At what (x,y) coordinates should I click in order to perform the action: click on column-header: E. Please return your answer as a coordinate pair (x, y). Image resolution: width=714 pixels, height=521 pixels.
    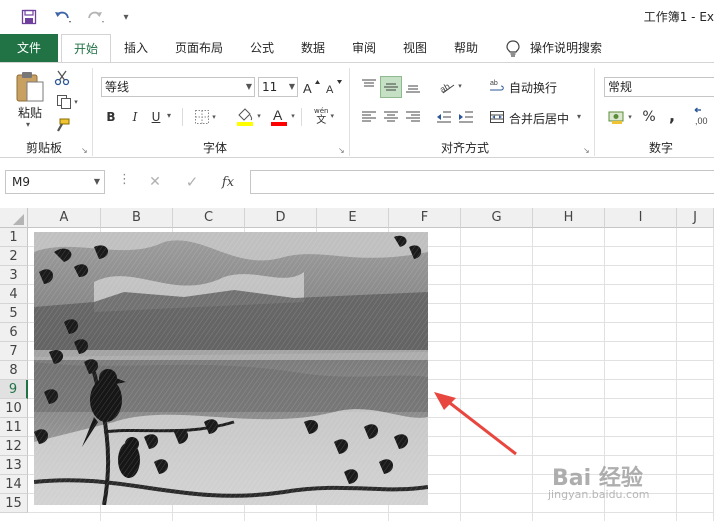
    Looking at the image, I should click on (353, 218).